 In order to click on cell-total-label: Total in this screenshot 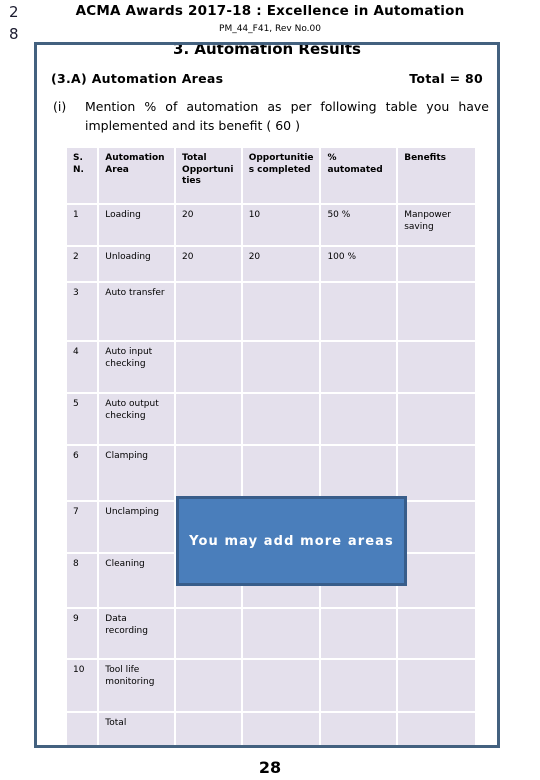, I will do `click(137, 729)`.